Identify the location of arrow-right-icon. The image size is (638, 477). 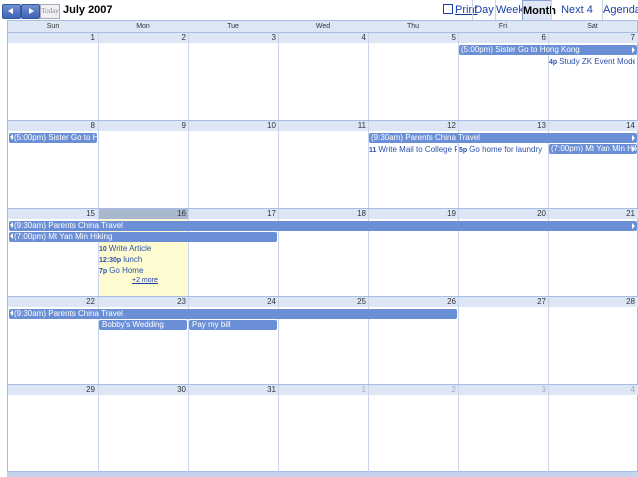
(31, 11).